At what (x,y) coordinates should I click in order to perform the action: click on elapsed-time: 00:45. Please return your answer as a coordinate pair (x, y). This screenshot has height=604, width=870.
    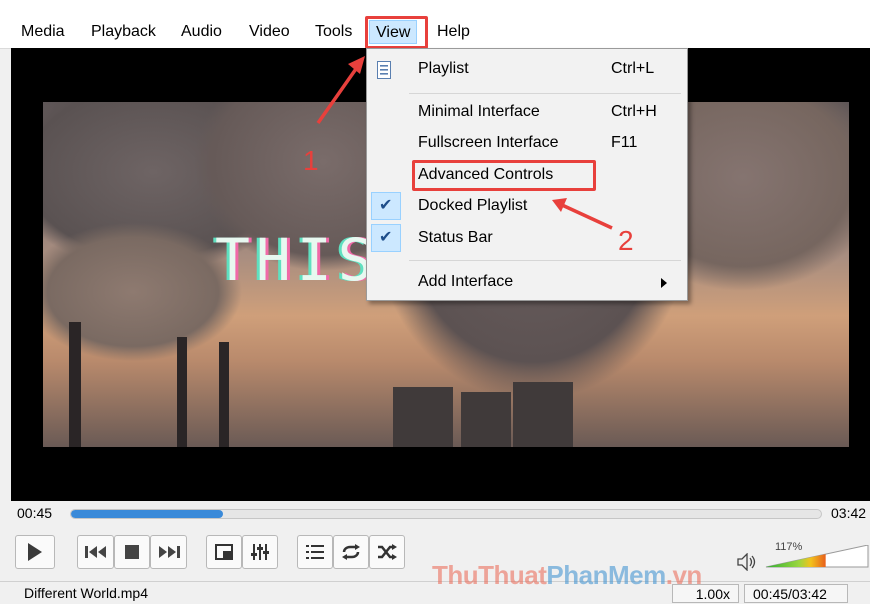
    Looking at the image, I should click on (35, 513).